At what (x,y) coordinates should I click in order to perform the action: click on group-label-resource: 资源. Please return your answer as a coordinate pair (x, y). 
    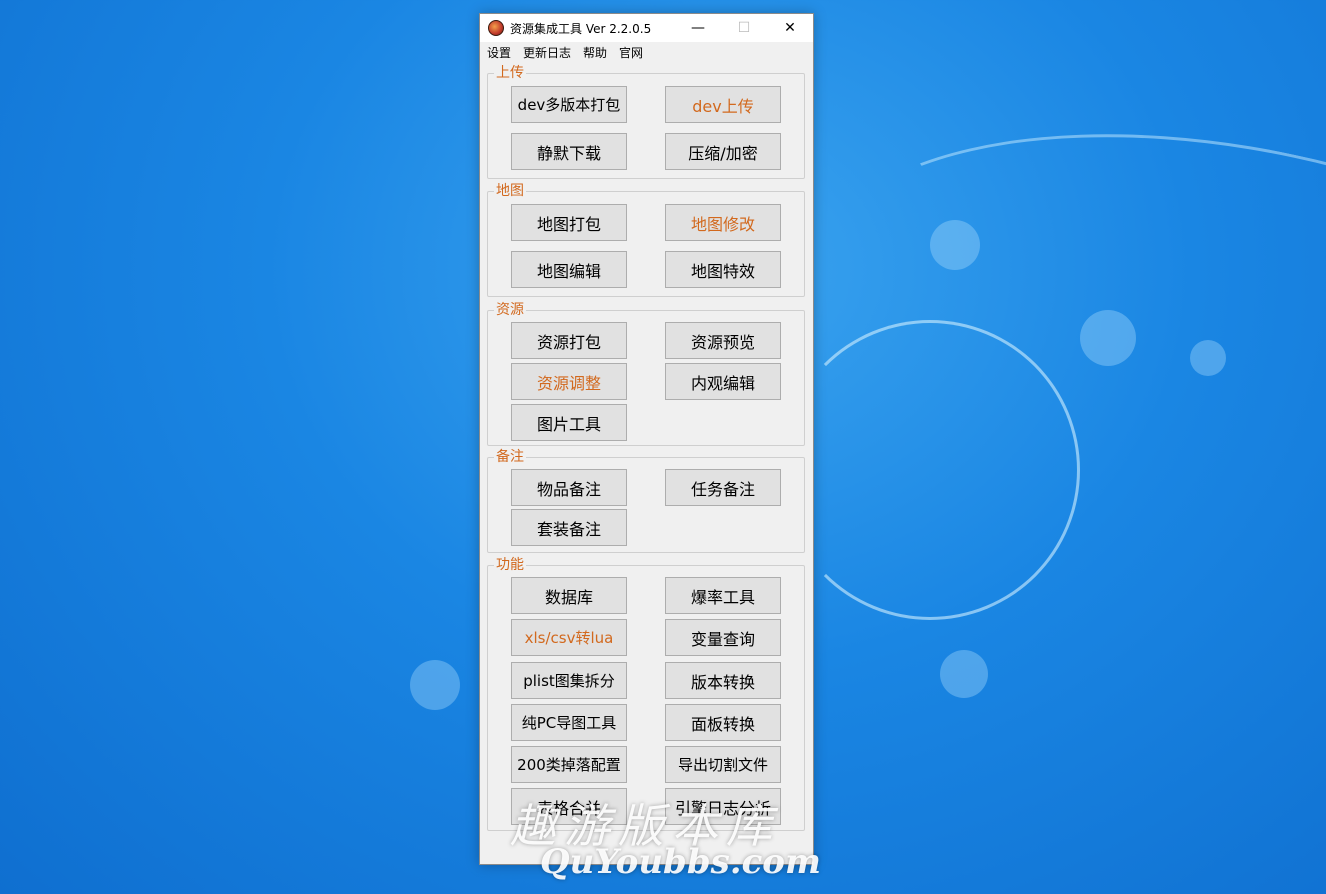
    Looking at the image, I should click on (510, 310).